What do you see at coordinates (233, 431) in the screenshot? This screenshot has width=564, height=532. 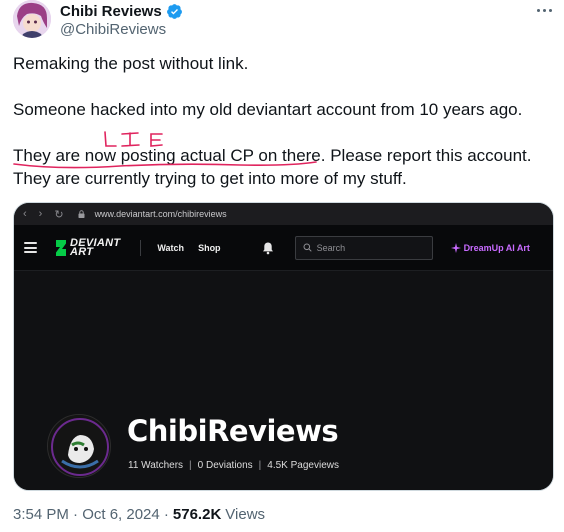 I see `profile-username: ChibiReviews` at bounding box center [233, 431].